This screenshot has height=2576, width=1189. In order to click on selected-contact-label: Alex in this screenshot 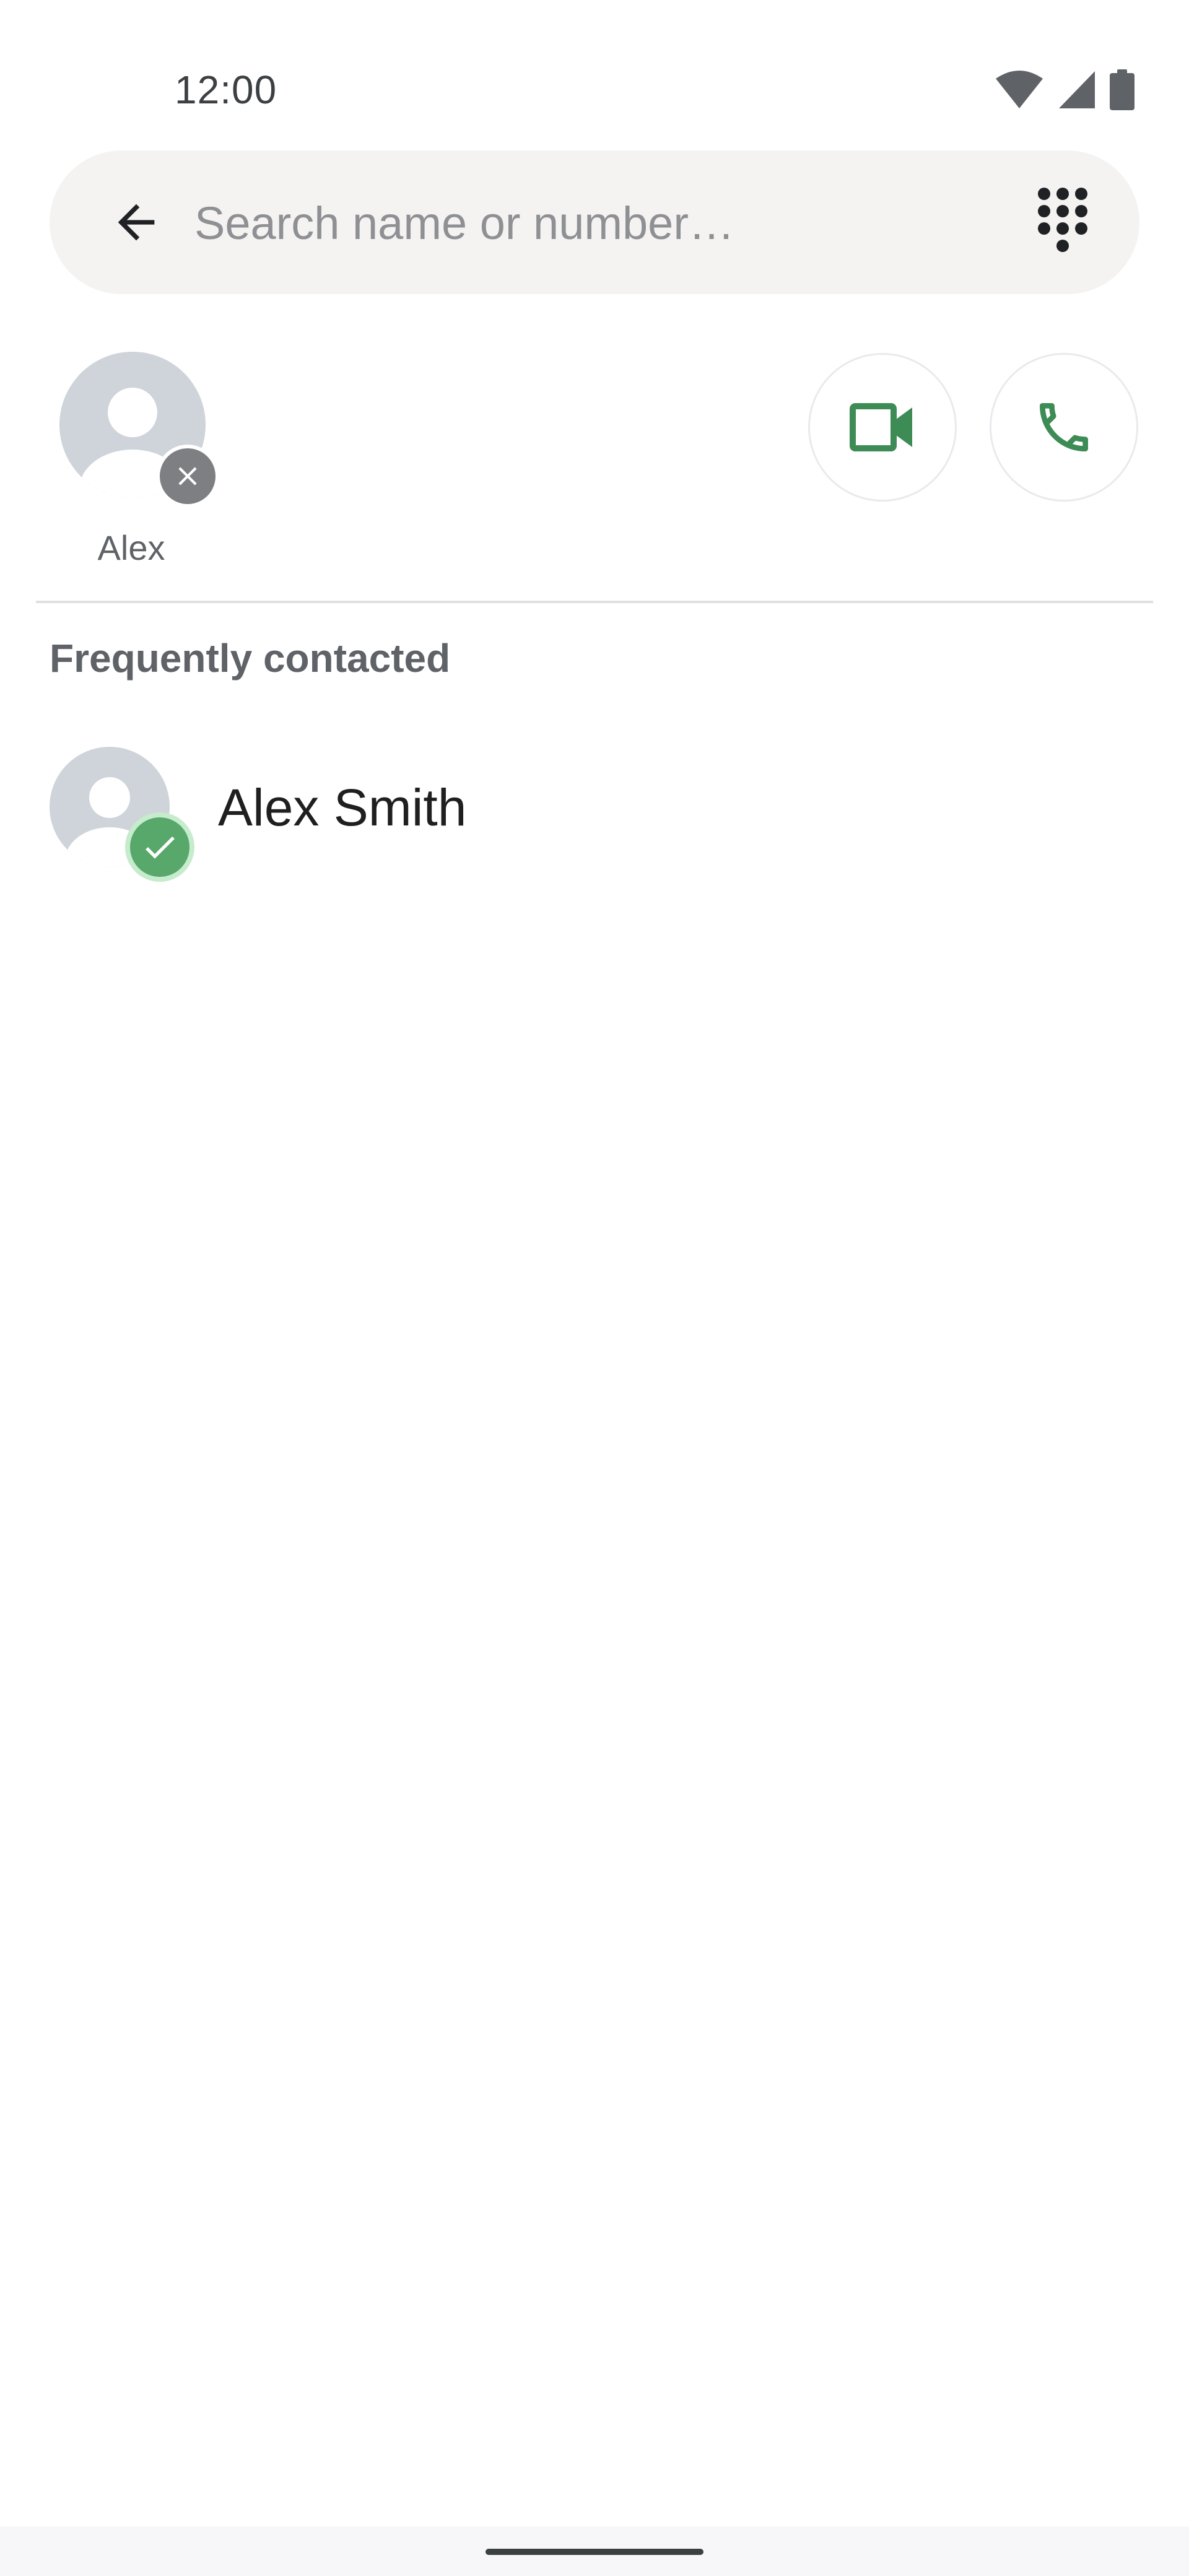, I will do `click(131, 547)`.